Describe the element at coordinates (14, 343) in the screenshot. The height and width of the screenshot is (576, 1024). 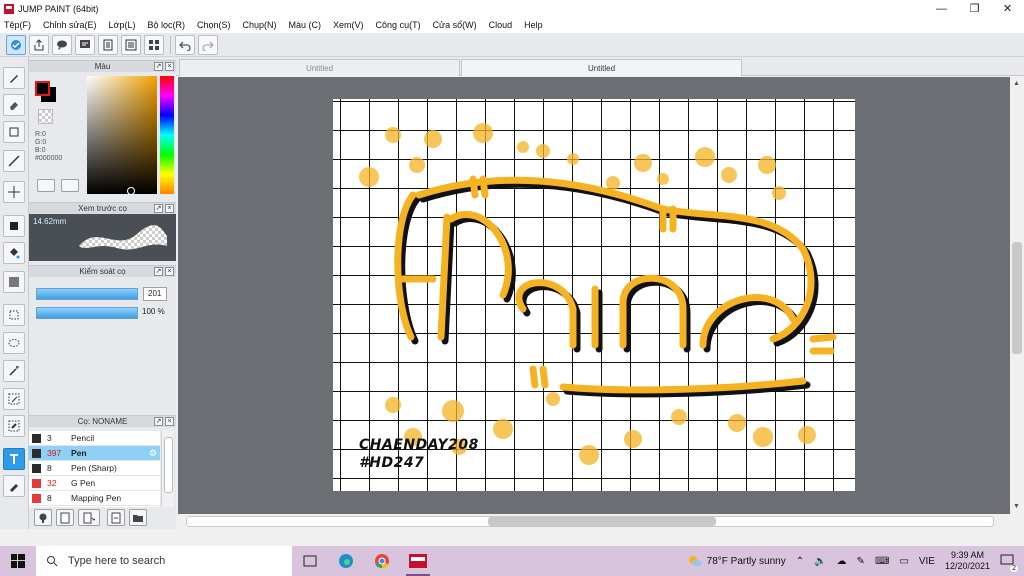
I see `lasso-tool-icon` at that location.